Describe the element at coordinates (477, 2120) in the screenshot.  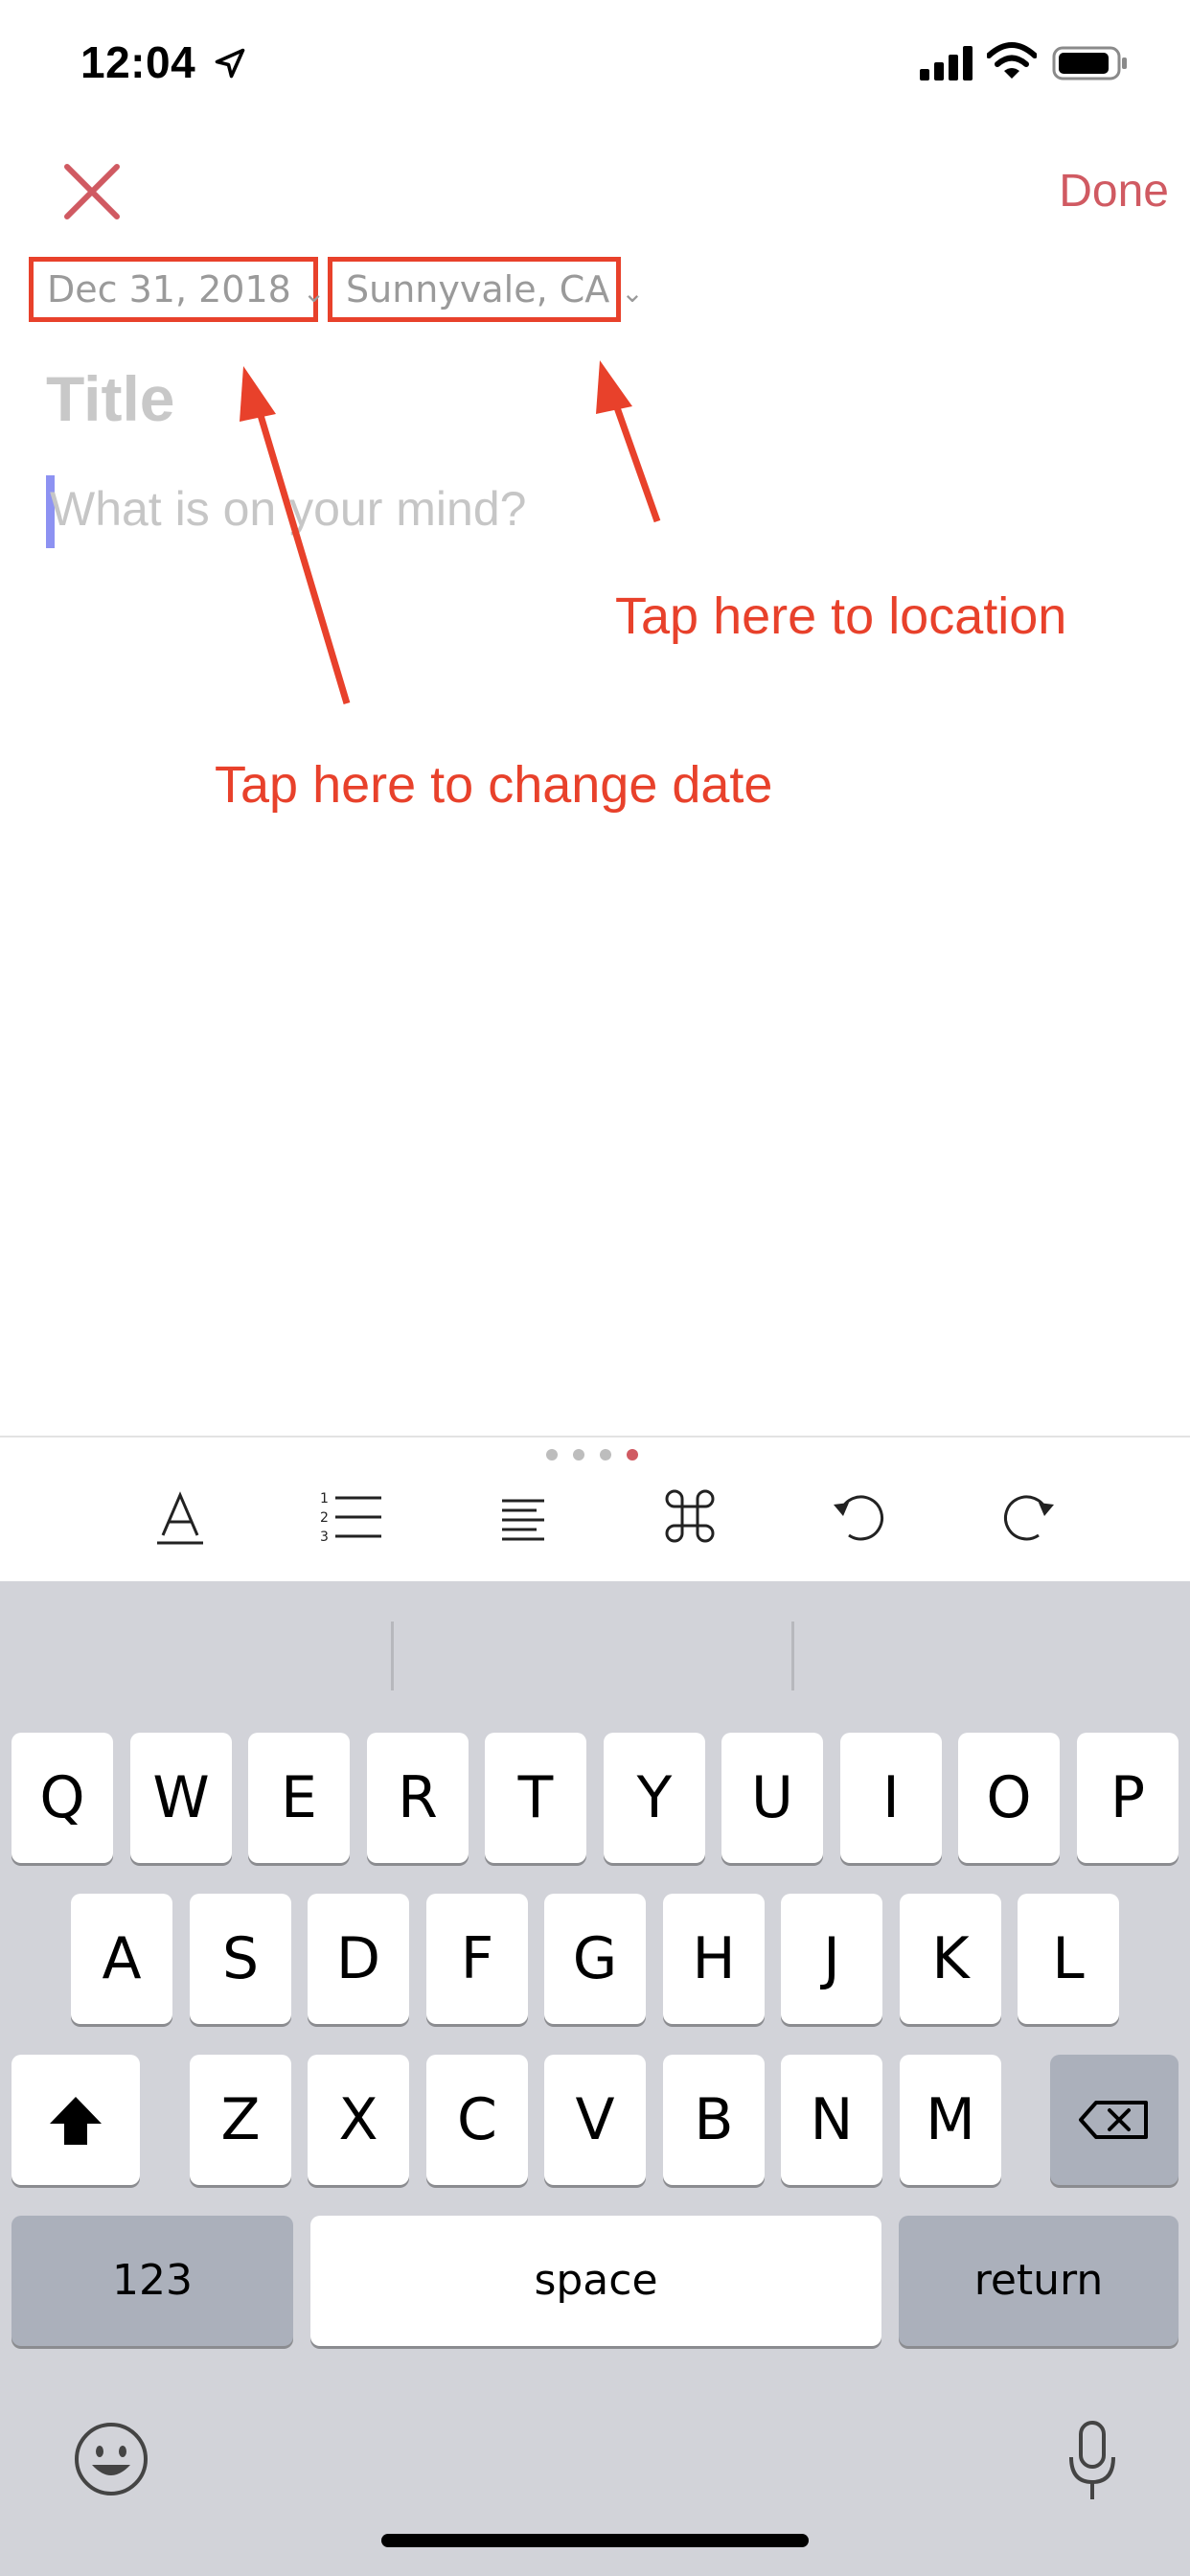
I see `key-c: C` at that location.